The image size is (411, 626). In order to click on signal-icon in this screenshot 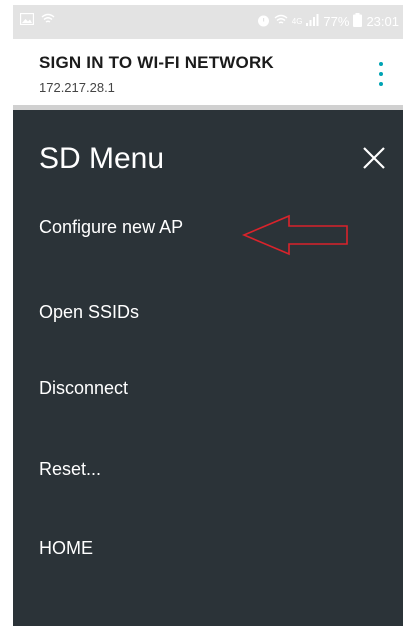, I will do `click(312, 21)`.